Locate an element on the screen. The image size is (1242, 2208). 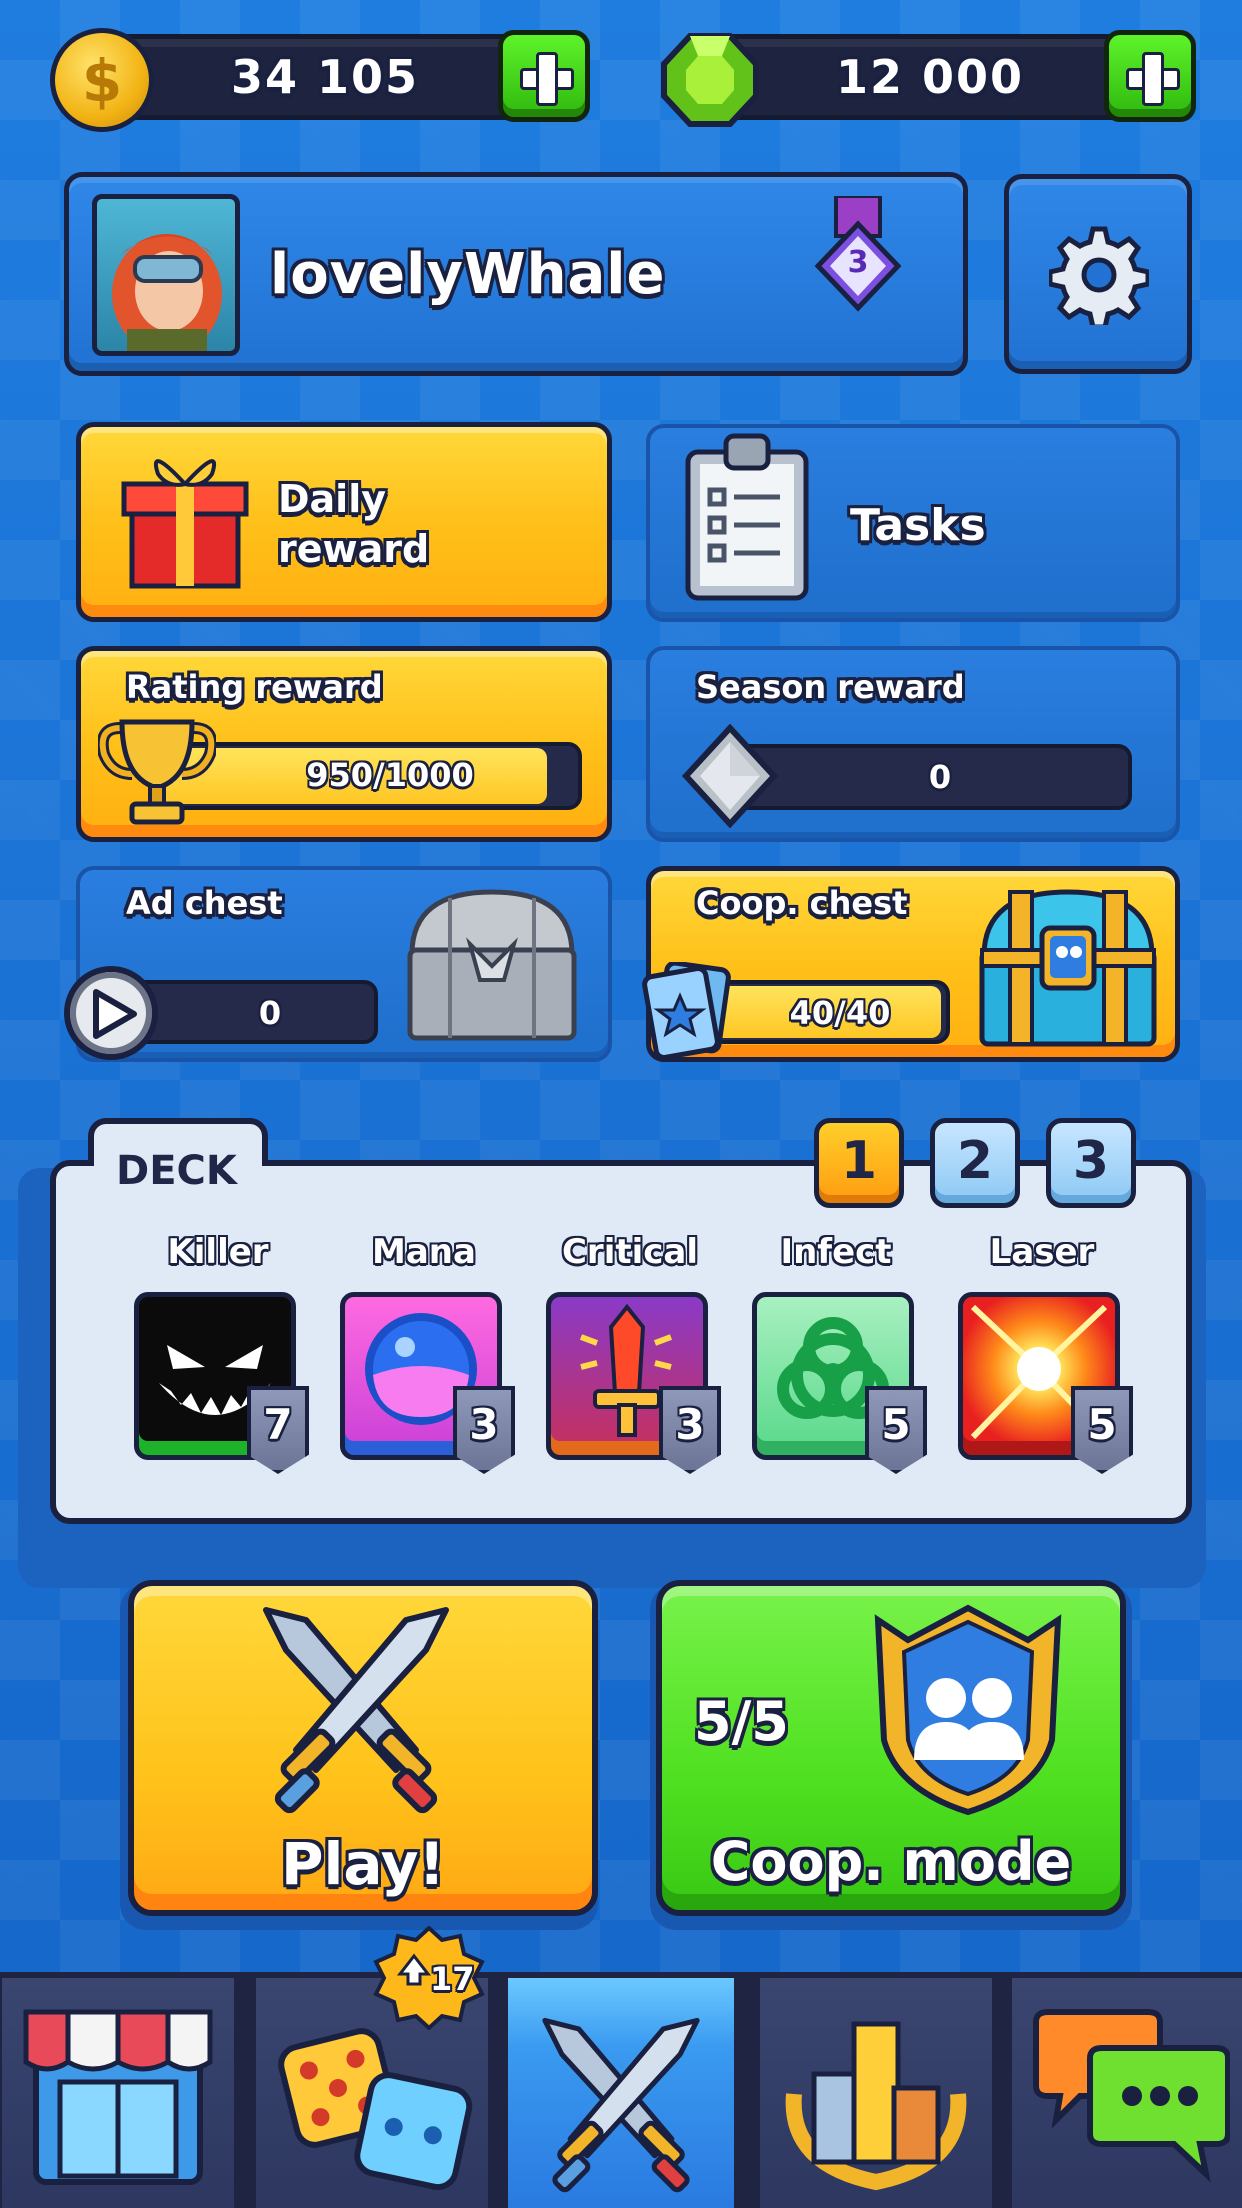
rating-reward-label: Rating reward is located at coordinates (254, 687).